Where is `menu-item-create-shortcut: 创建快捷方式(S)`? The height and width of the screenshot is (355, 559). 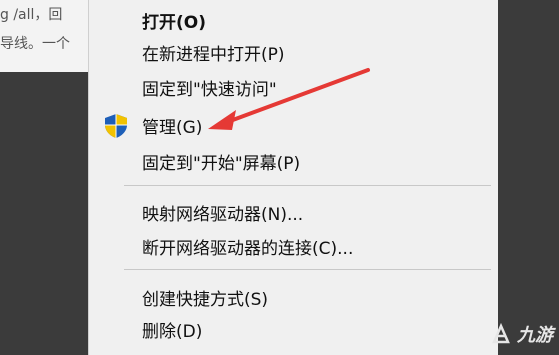
menu-item-create-shortcut: 创建快捷方式(S) is located at coordinates (294, 296).